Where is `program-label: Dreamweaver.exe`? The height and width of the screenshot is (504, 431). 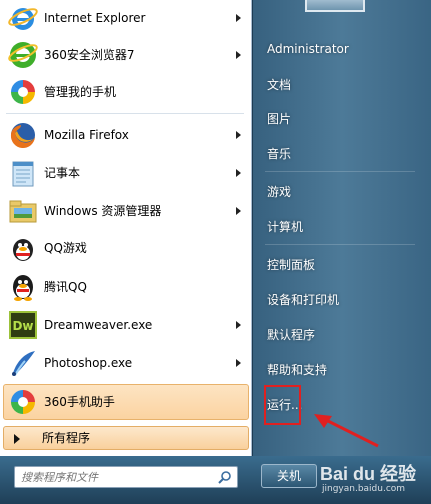
program-label: Dreamweaver.exe is located at coordinates (98, 325).